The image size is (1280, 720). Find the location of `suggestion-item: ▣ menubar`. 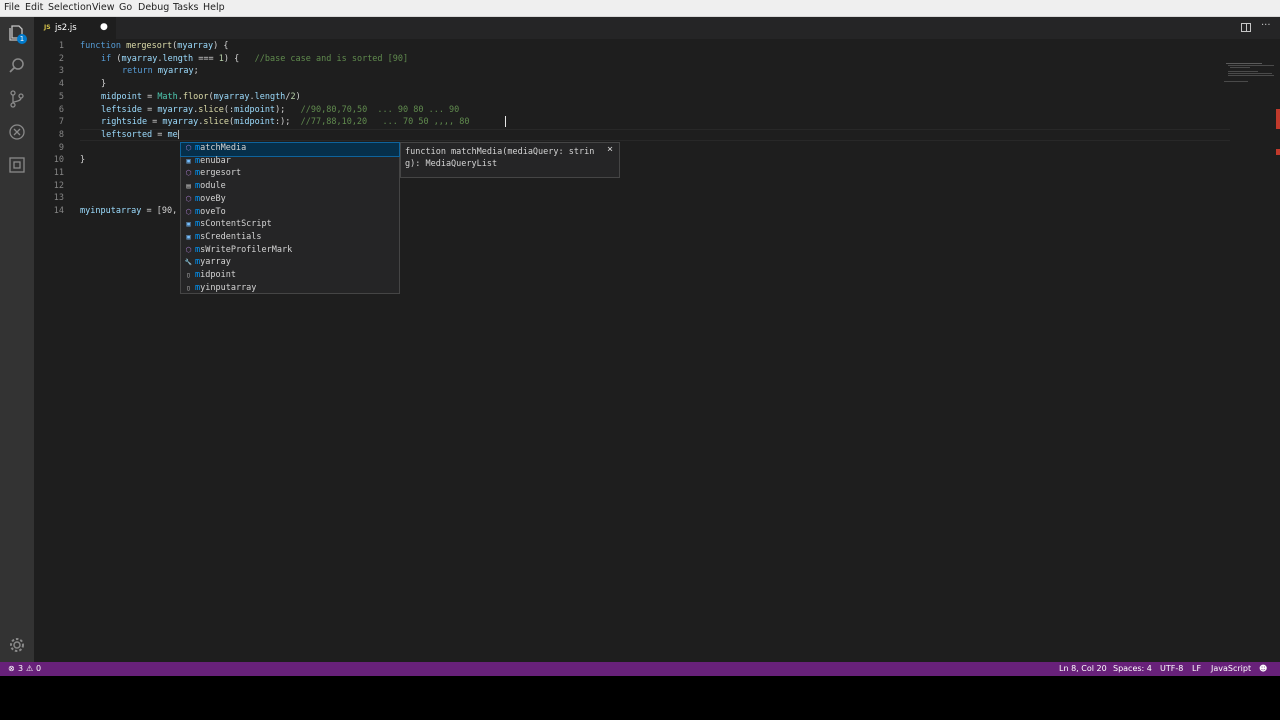

suggestion-item: ▣ menubar is located at coordinates (290, 162).